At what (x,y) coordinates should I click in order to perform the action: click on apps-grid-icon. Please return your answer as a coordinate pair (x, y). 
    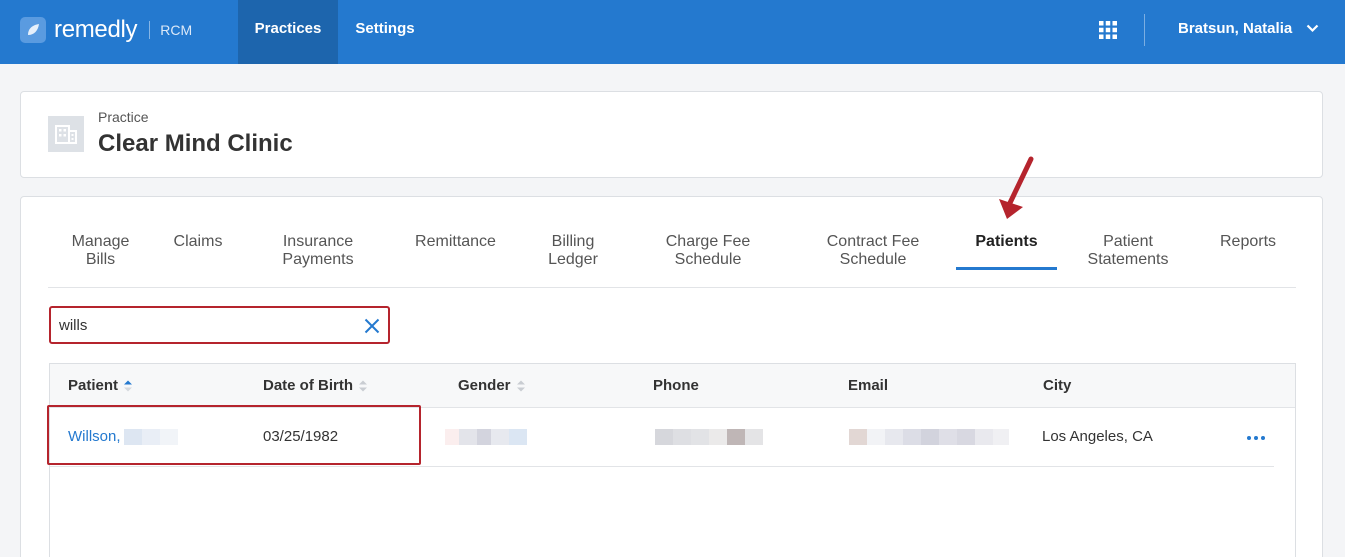
    Looking at the image, I should click on (1108, 30).